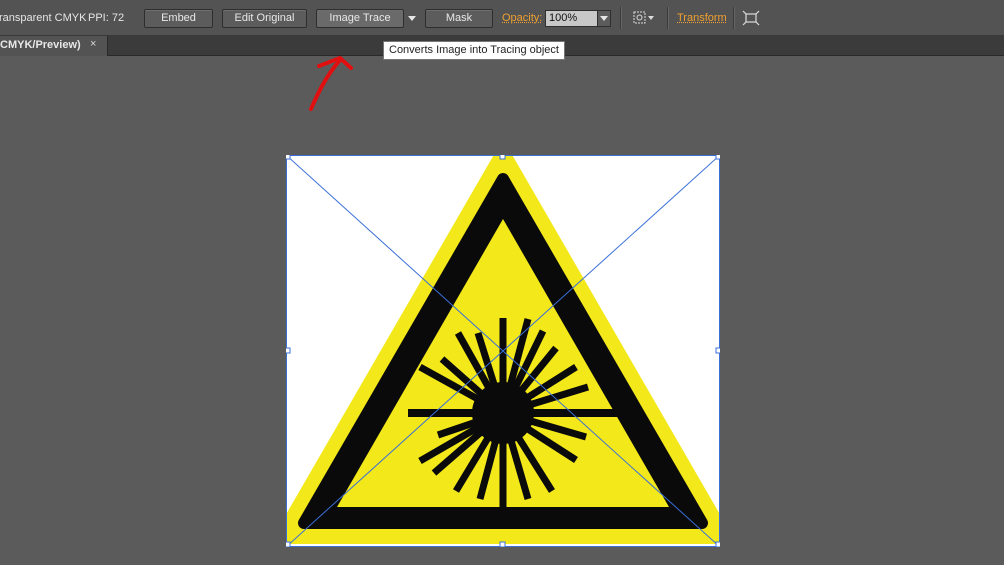 This screenshot has width=1004, height=565. Describe the element at coordinates (331, 83) in the screenshot. I see `annotation-arrow` at that location.